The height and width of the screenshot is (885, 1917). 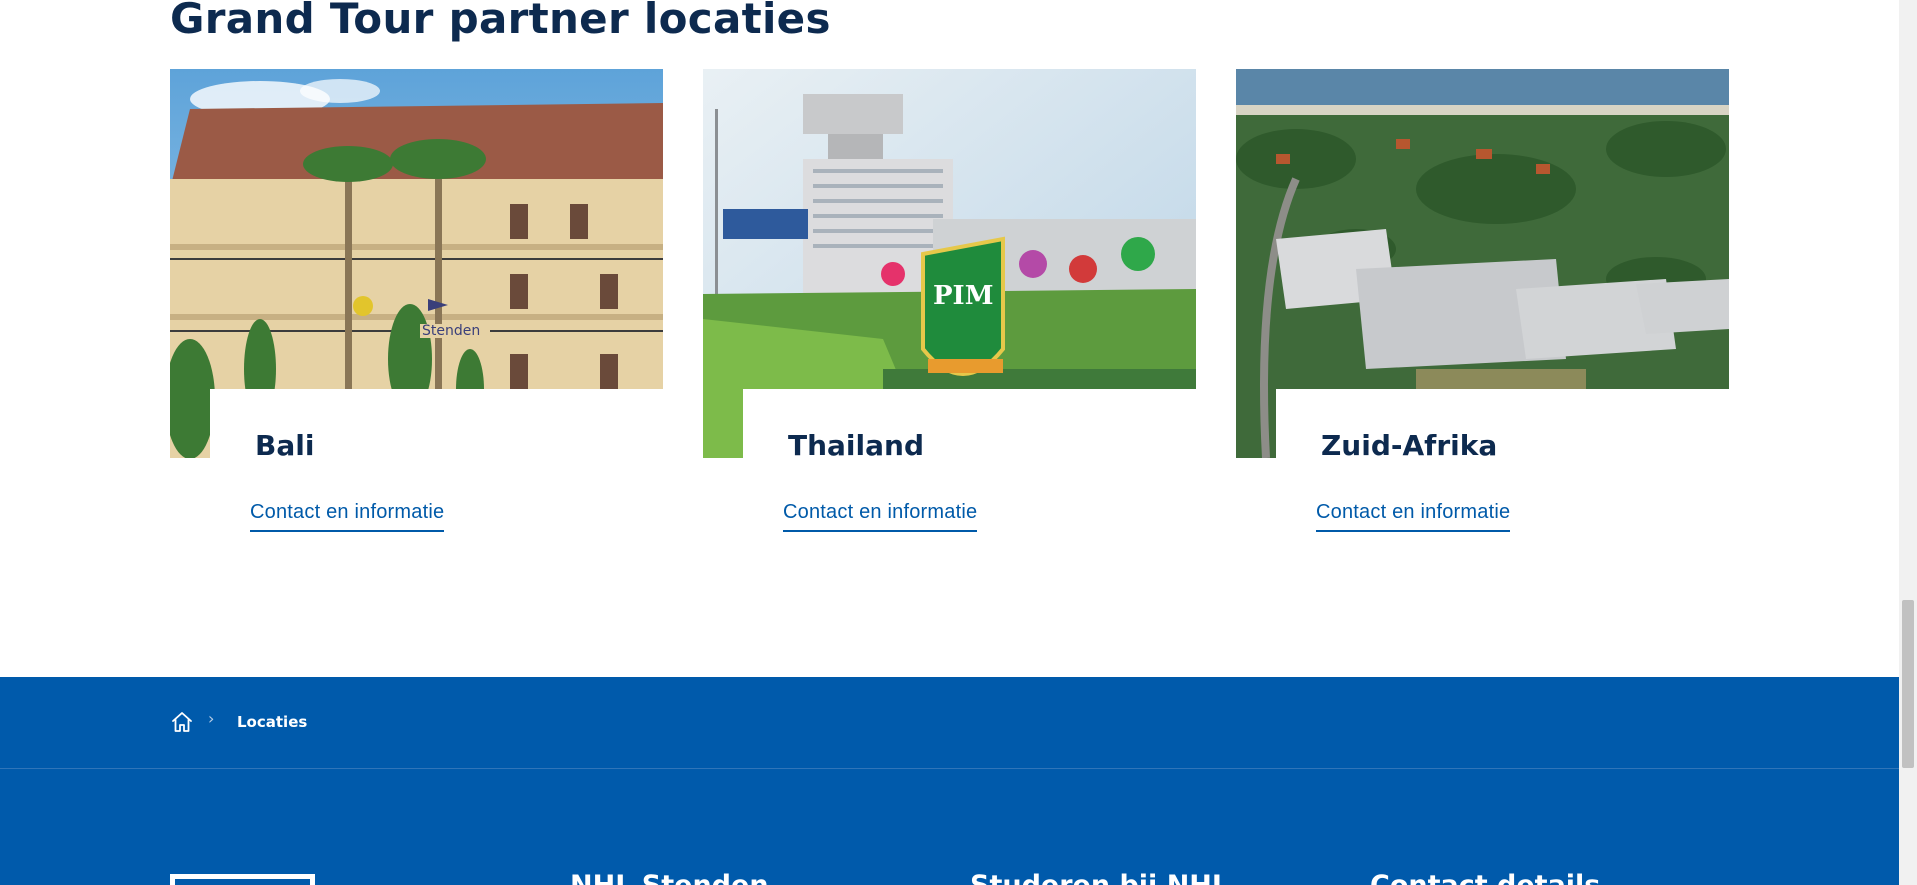 What do you see at coordinates (856, 445) in the screenshot?
I see `card-title: Thailand` at bounding box center [856, 445].